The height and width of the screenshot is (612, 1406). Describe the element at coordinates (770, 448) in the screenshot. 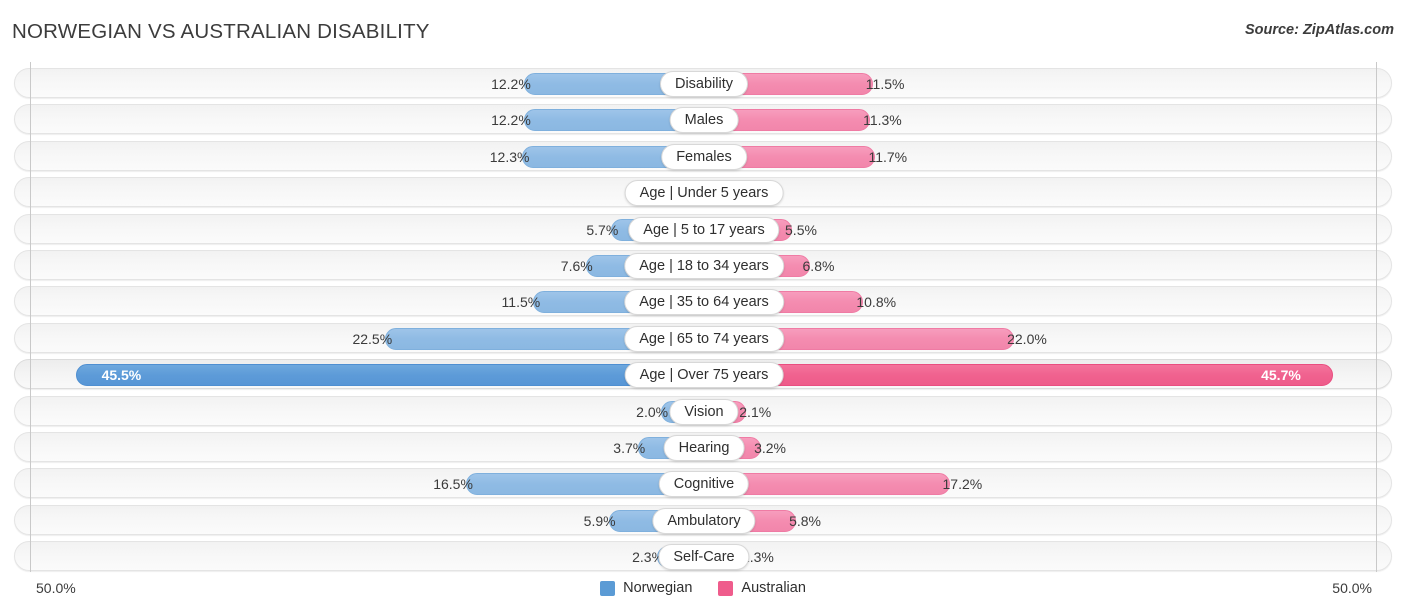

I see `value-label-australian: 3.2%` at that location.